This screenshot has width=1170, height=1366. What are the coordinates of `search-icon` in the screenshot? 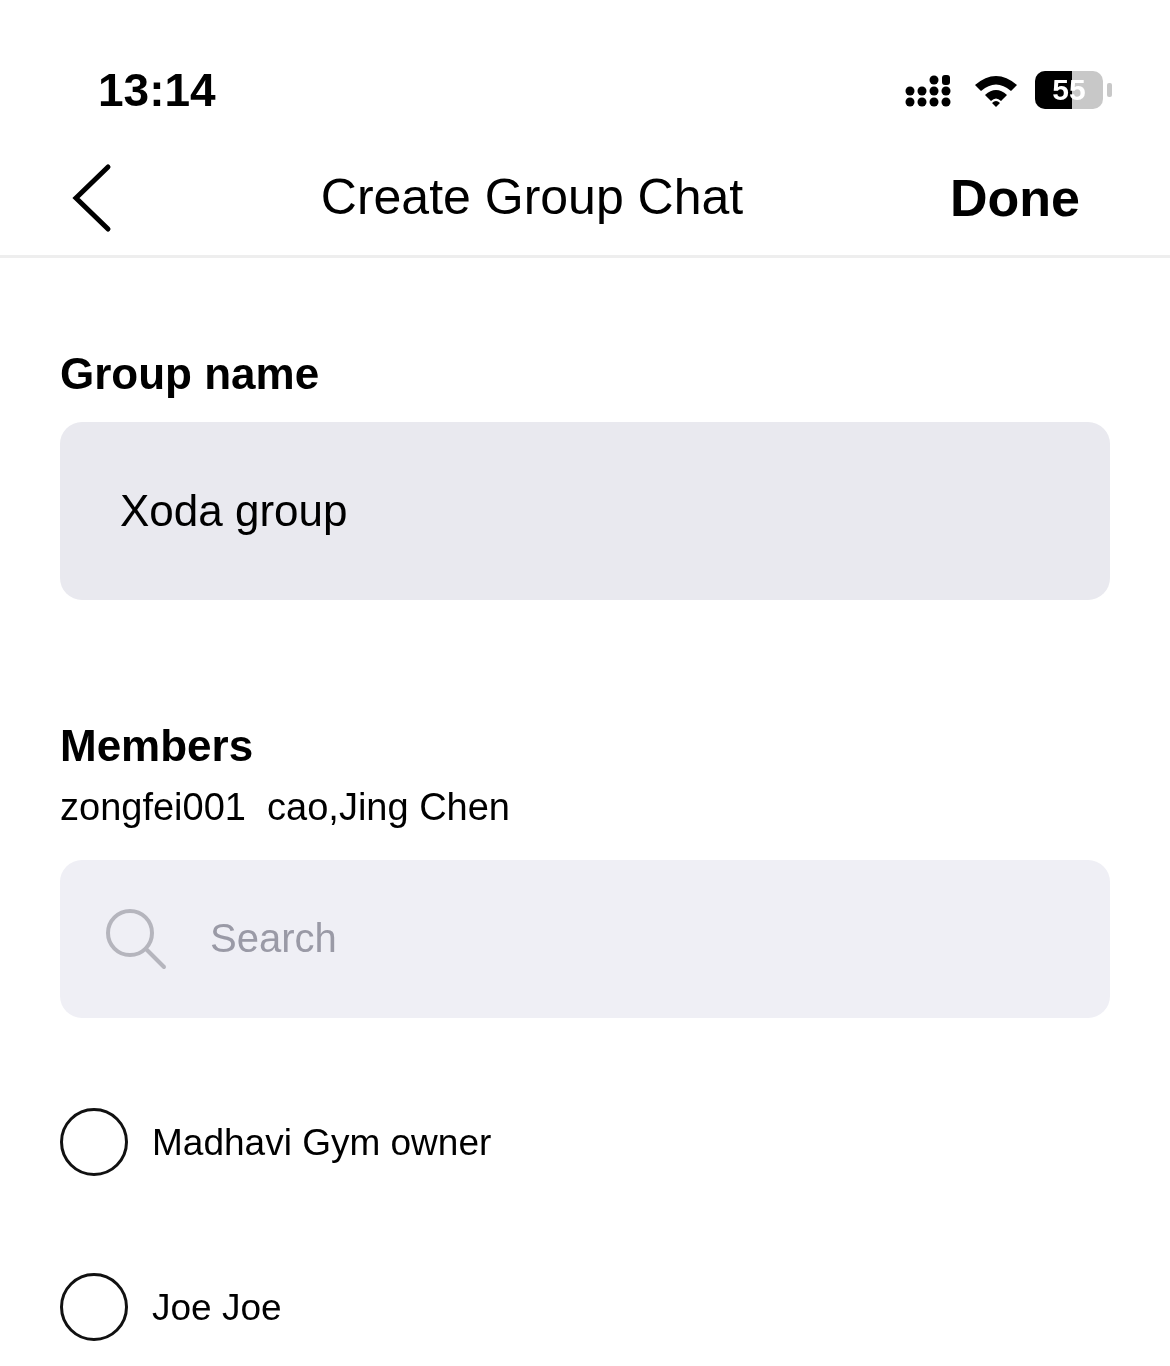 It's located at (136, 938).